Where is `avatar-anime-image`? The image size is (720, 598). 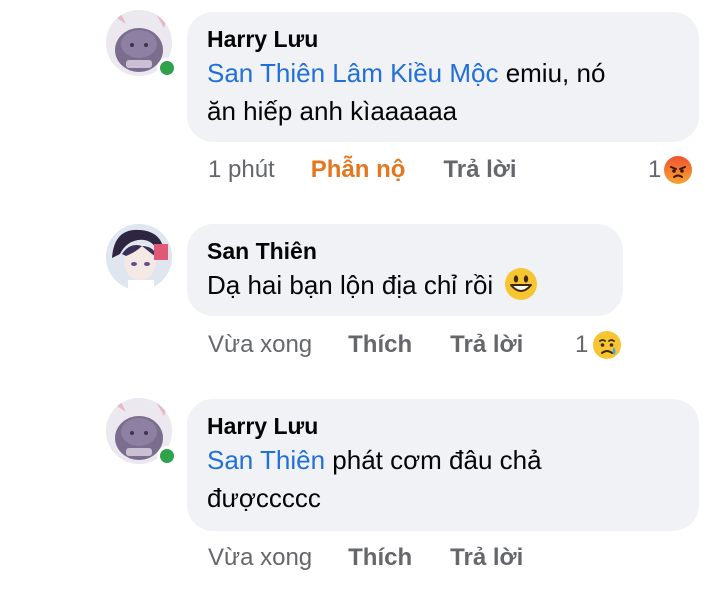
avatar-anime-image is located at coordinates (139, 257).